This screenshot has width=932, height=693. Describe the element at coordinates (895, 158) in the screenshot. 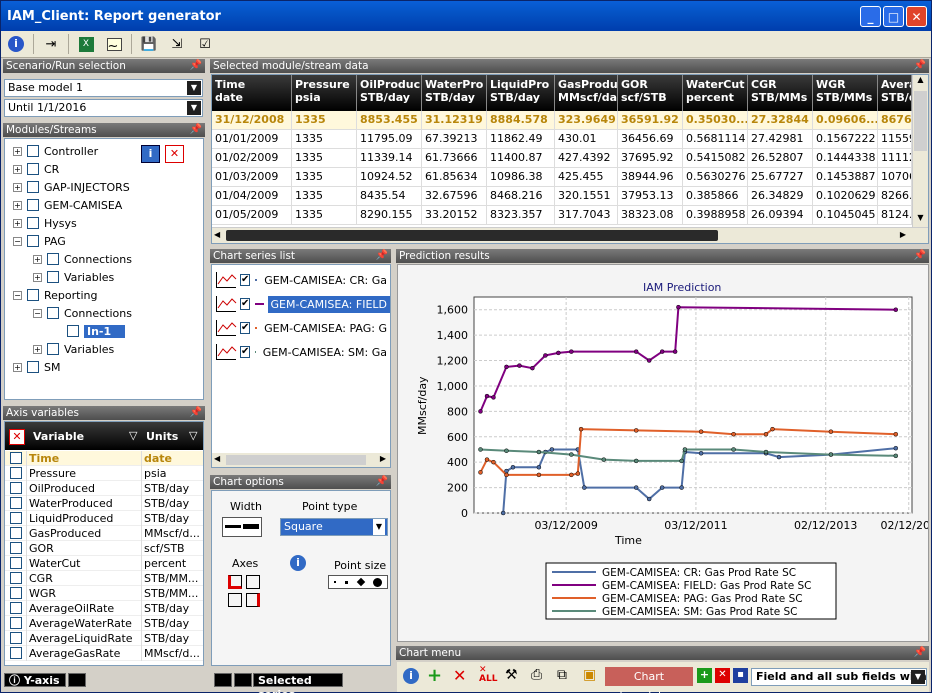

I see `table-cell: 11112` at that location.